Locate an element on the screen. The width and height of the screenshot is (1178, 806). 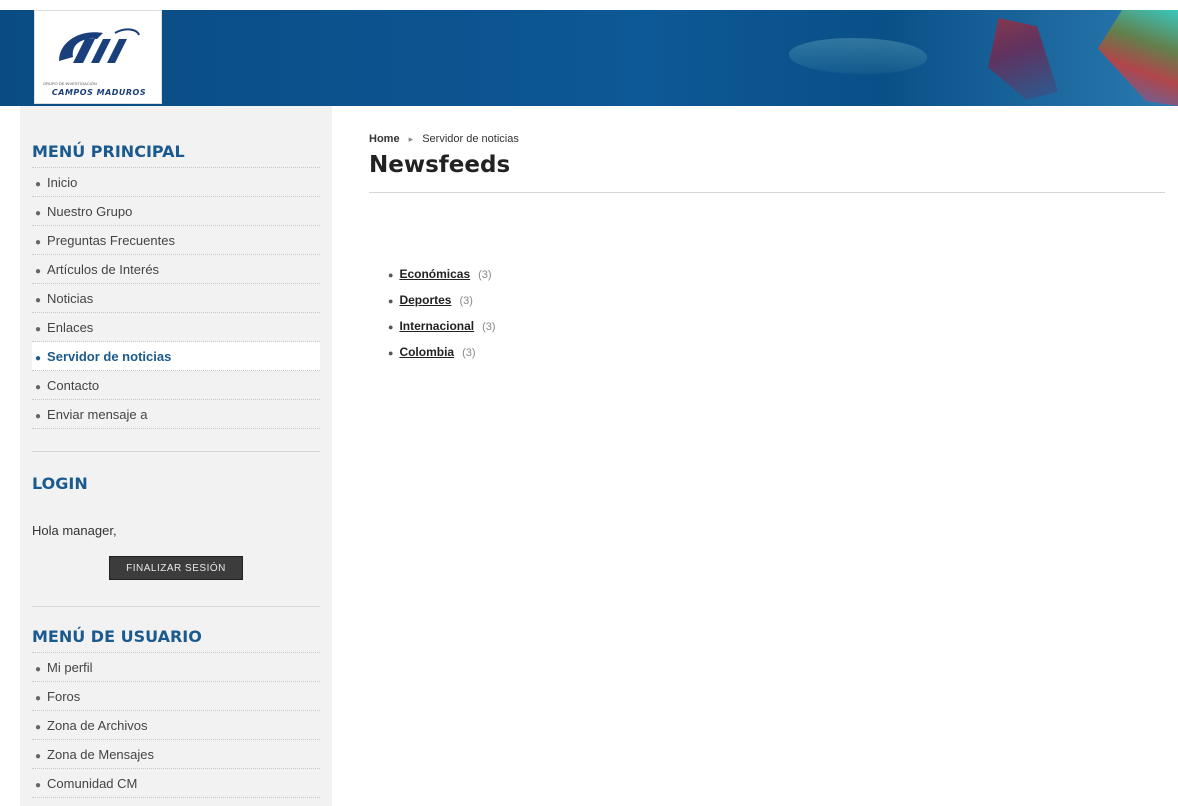
feed-link-internacional: Internacional is located at coordinates (436, 326).